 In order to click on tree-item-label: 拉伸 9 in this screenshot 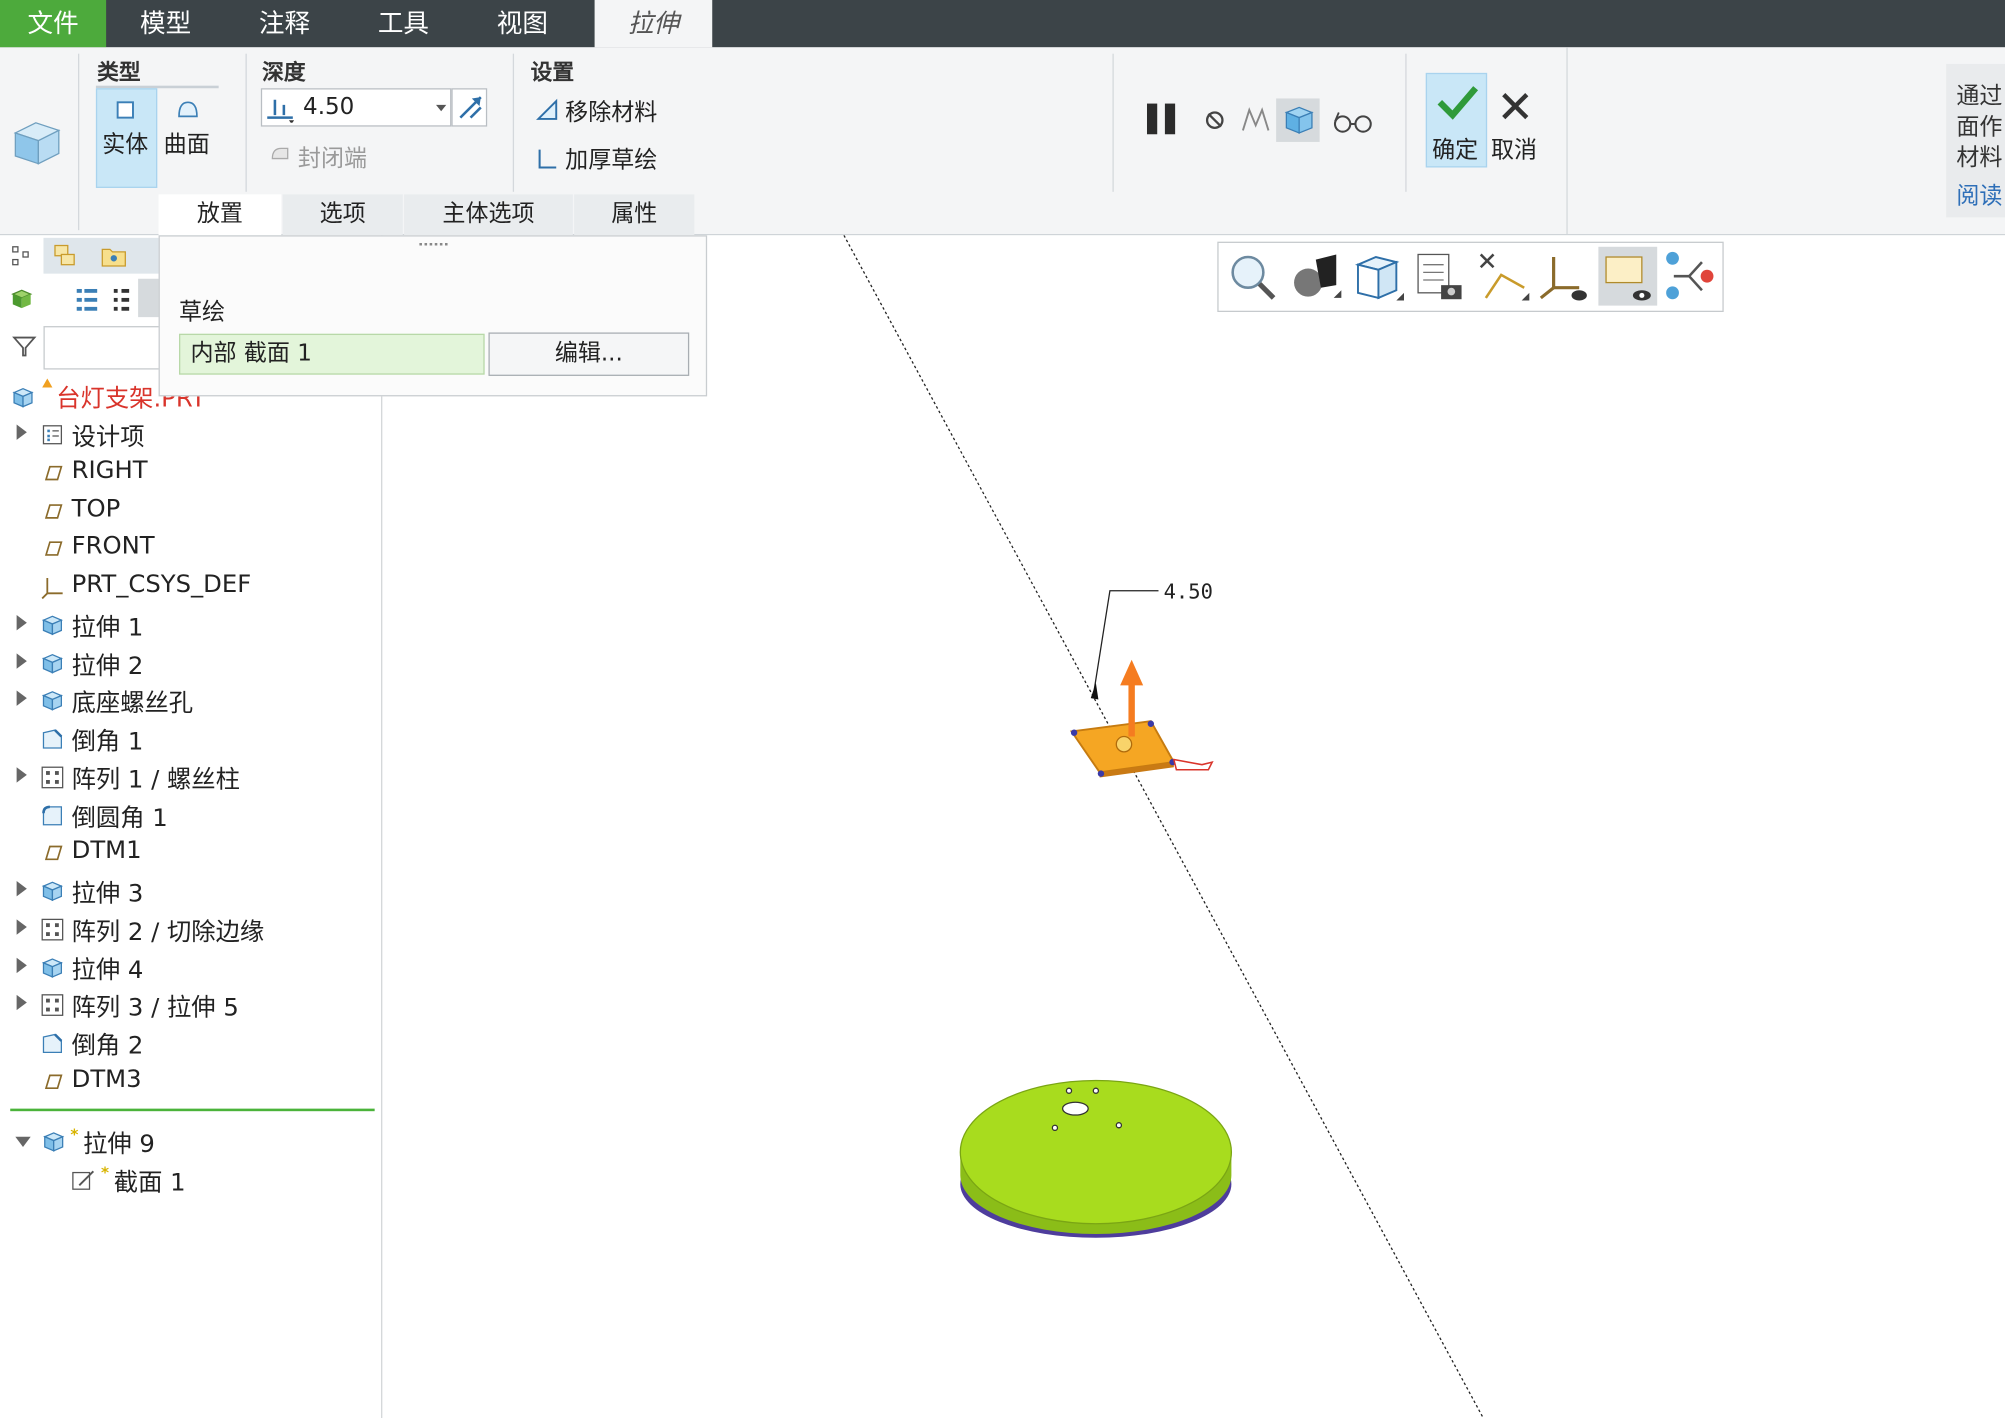, I will do `click(119, 1144)`.